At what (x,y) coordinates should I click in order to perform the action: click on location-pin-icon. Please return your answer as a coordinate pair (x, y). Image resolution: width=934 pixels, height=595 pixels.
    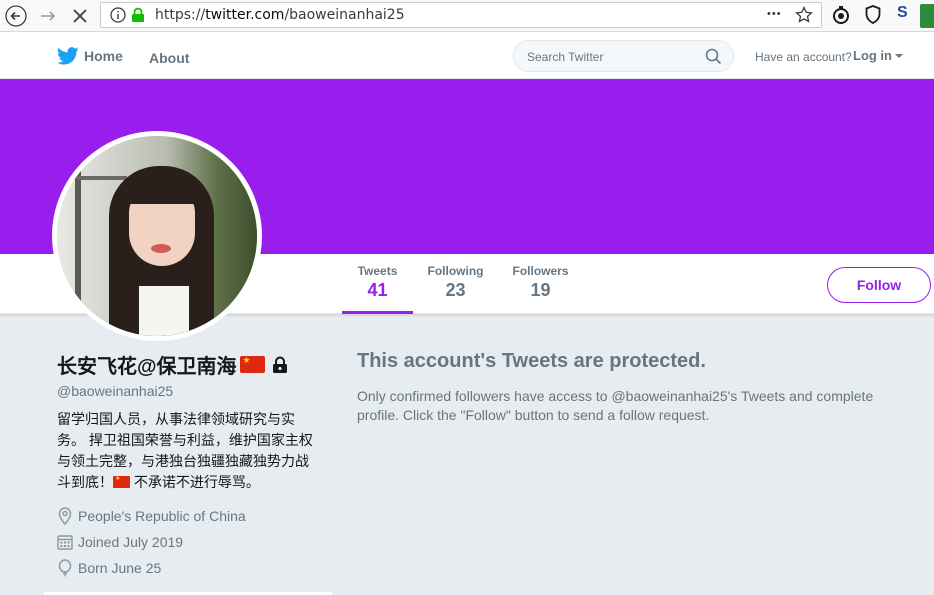
    Looking at the image, I should click on (65, 516).